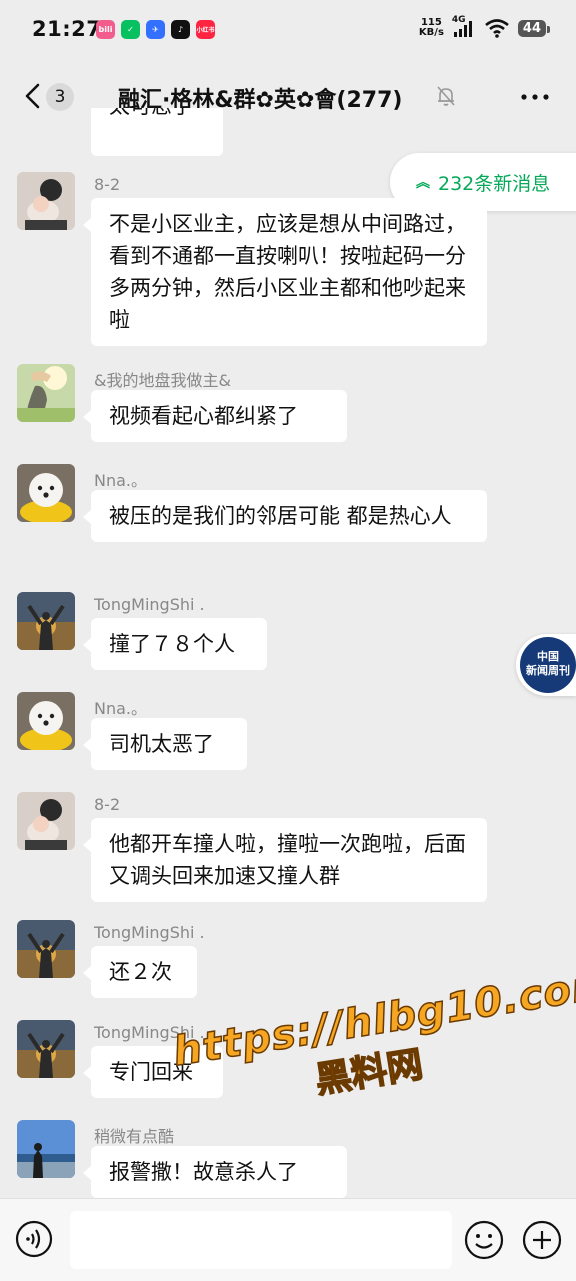 Image resolution: width=576 pixels, height=1281 pixels. What do you see at coordinates (140, 972) in the screenshot?
I see `message-bubble: 还２次` at bounding box center [140, 972].